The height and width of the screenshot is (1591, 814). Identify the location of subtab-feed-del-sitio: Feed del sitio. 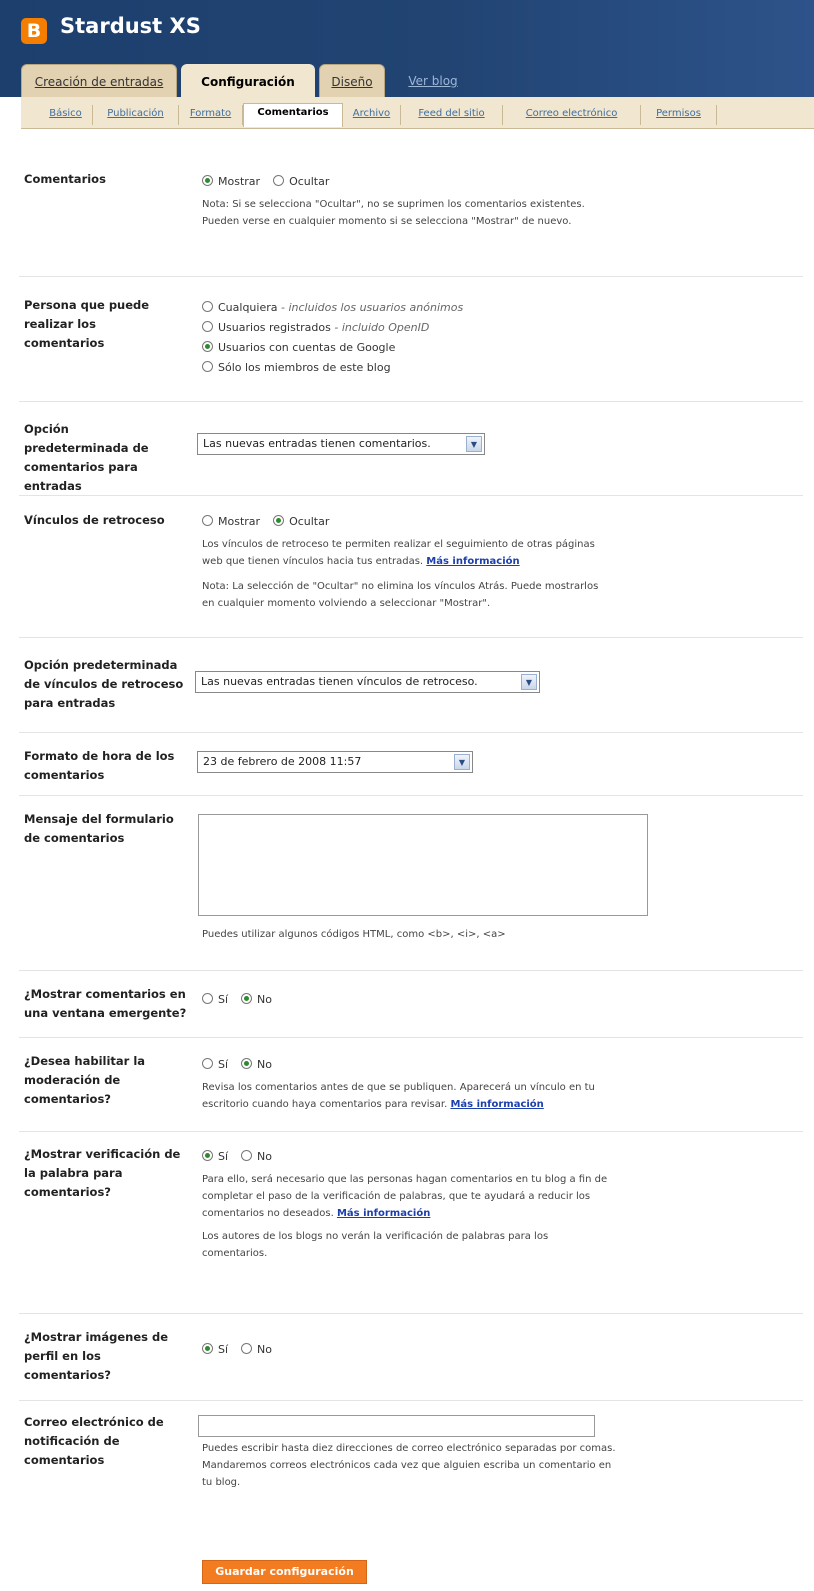
(452, 115).